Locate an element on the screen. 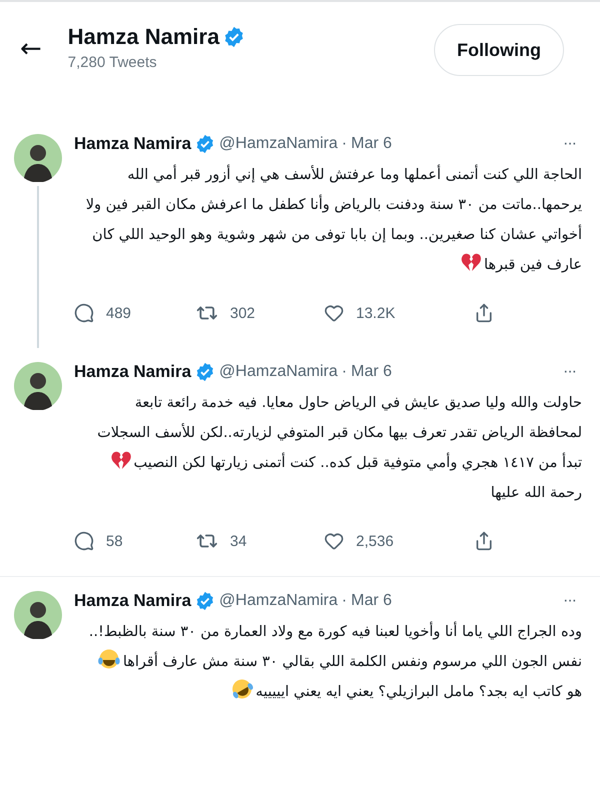 Image resolution: width=600 pixels, height=800 pixels. retweet-button: 34 is located at coordinates (221, 541).